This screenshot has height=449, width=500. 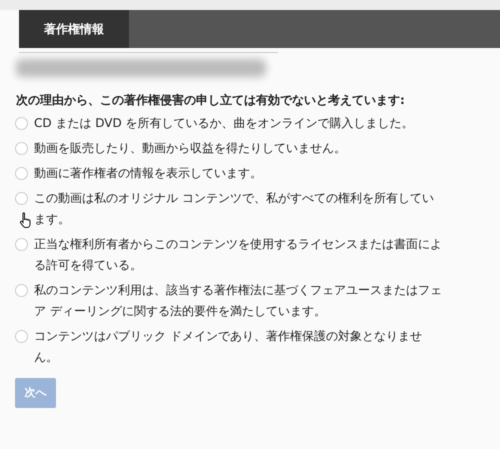 I want to click on hand-cursor-icon, so click(x=26, y=220).